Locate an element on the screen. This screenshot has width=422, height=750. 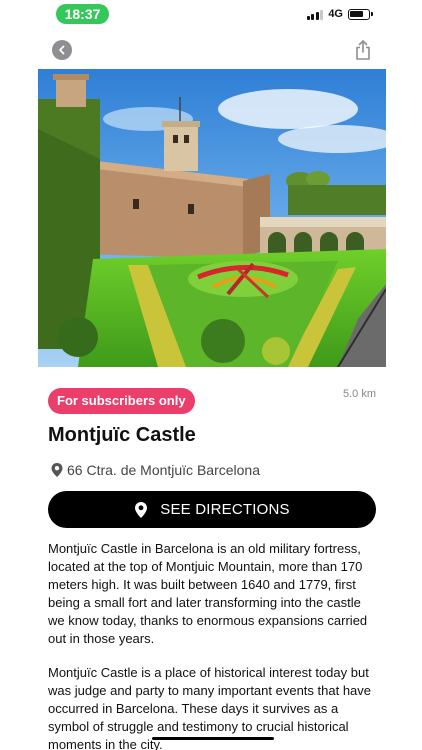
back-button is located at coordinates (62, 50).